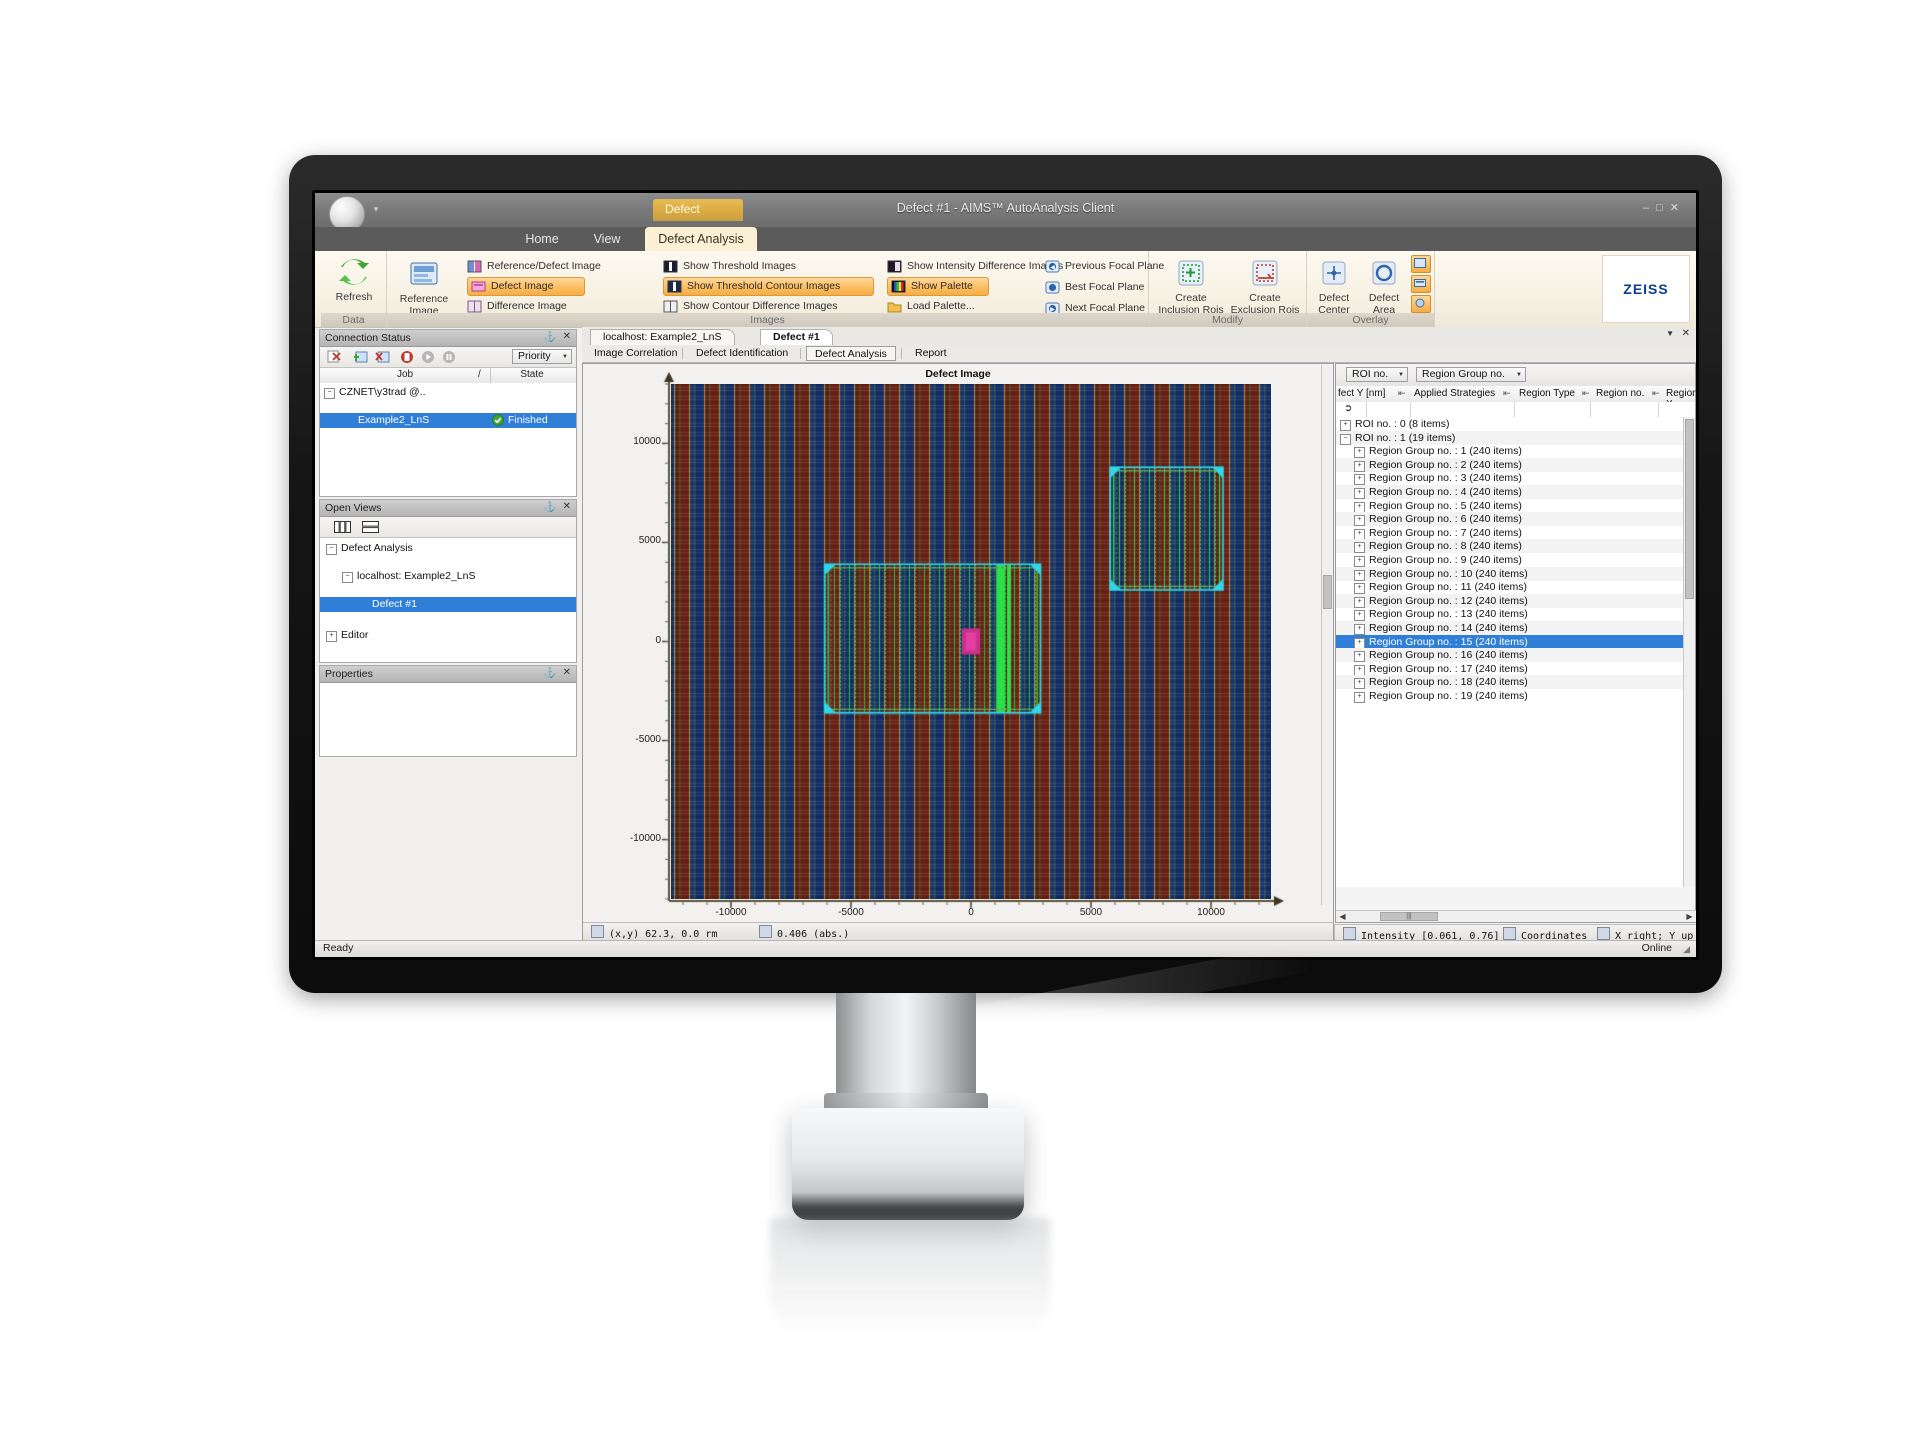  Describe the element at coordinates (1327, 592) in the screenshot. I see `plot-vertical-scroll-thumb` at that location.